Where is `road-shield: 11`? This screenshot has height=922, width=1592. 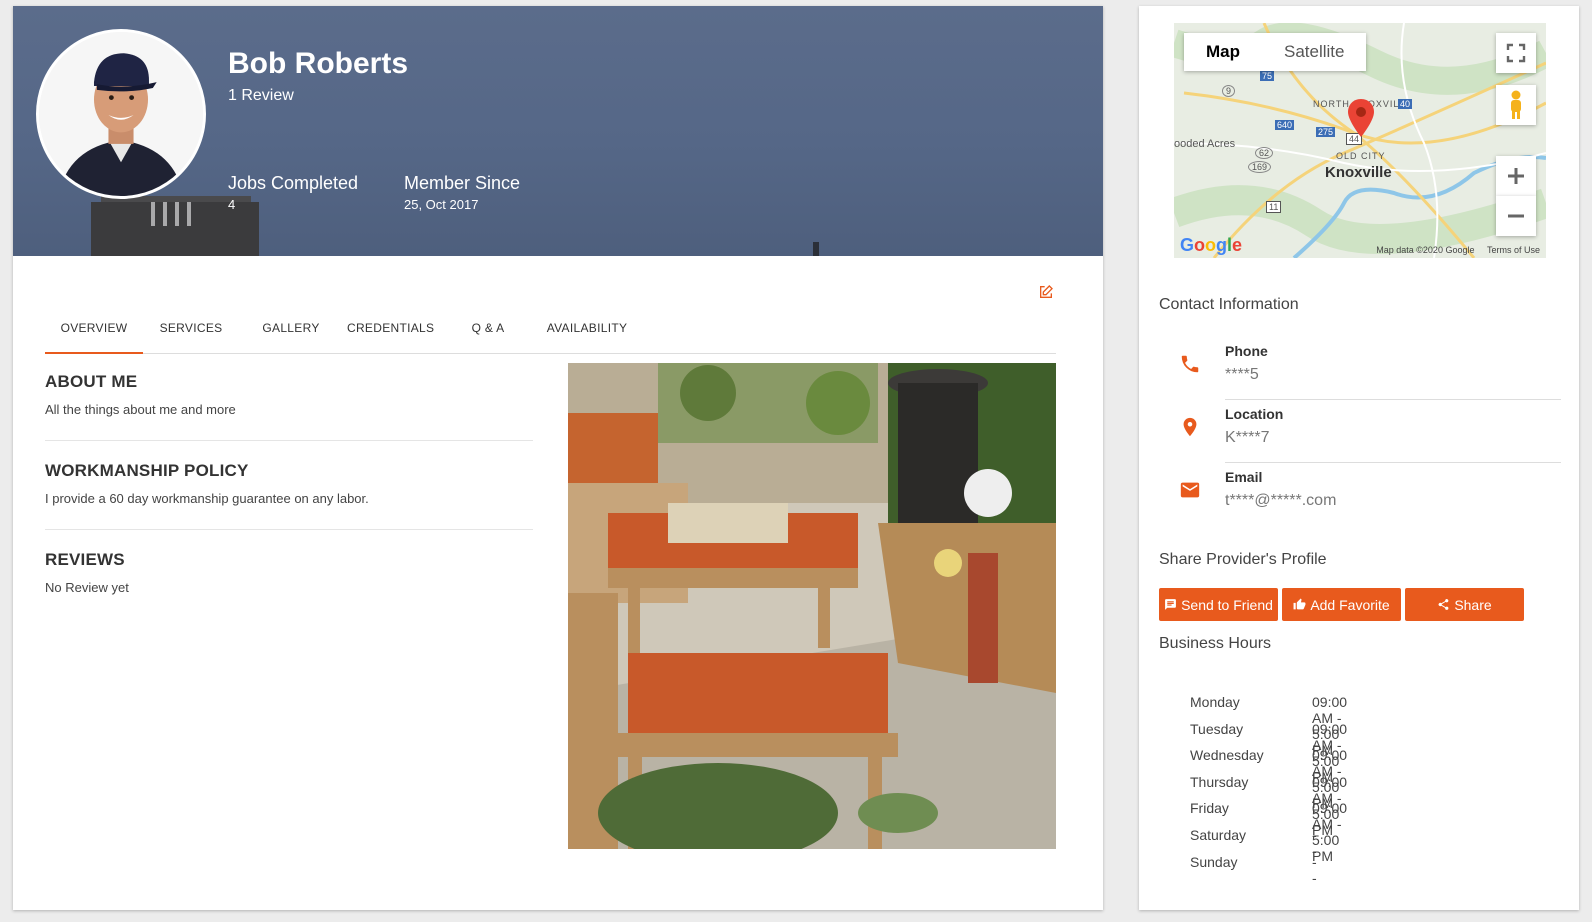
road-shield: 11 is located at coordinates (1274, 207).